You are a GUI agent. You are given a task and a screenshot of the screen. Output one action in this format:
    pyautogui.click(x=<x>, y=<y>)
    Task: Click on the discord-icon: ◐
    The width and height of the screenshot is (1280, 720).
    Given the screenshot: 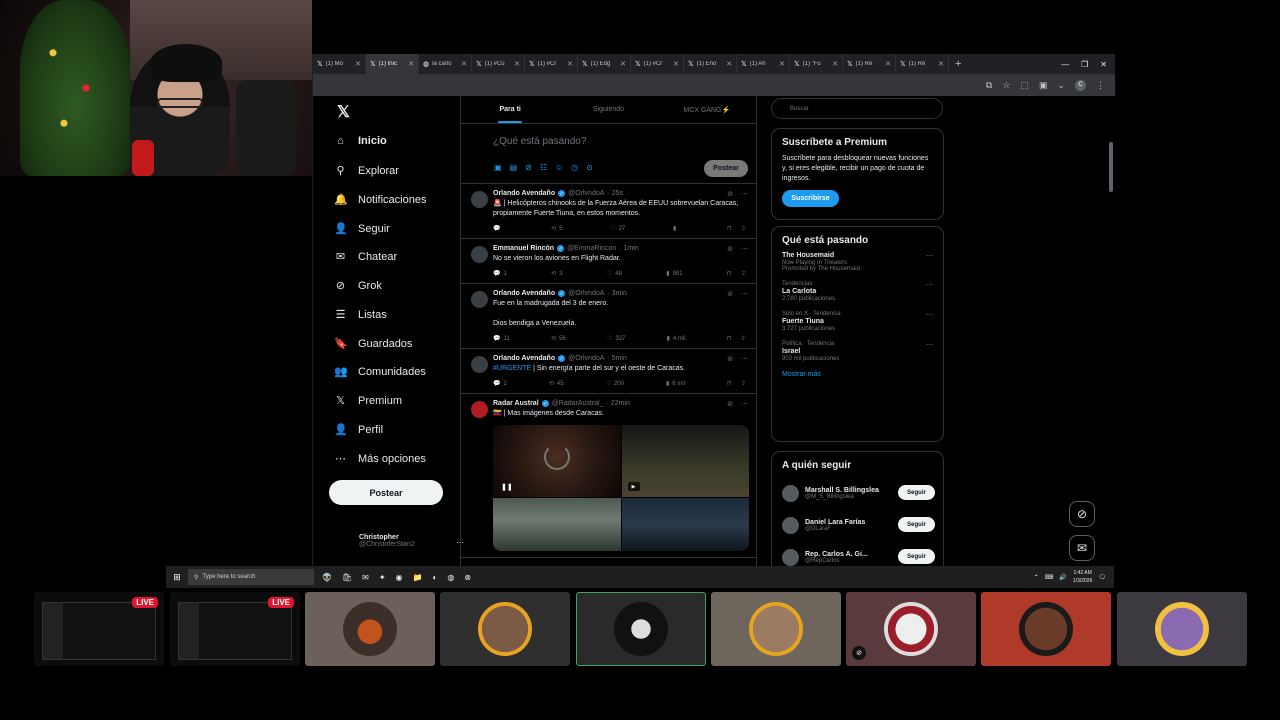 What is the action you would take?
    pyautogui.click(x=434, y=577)
    